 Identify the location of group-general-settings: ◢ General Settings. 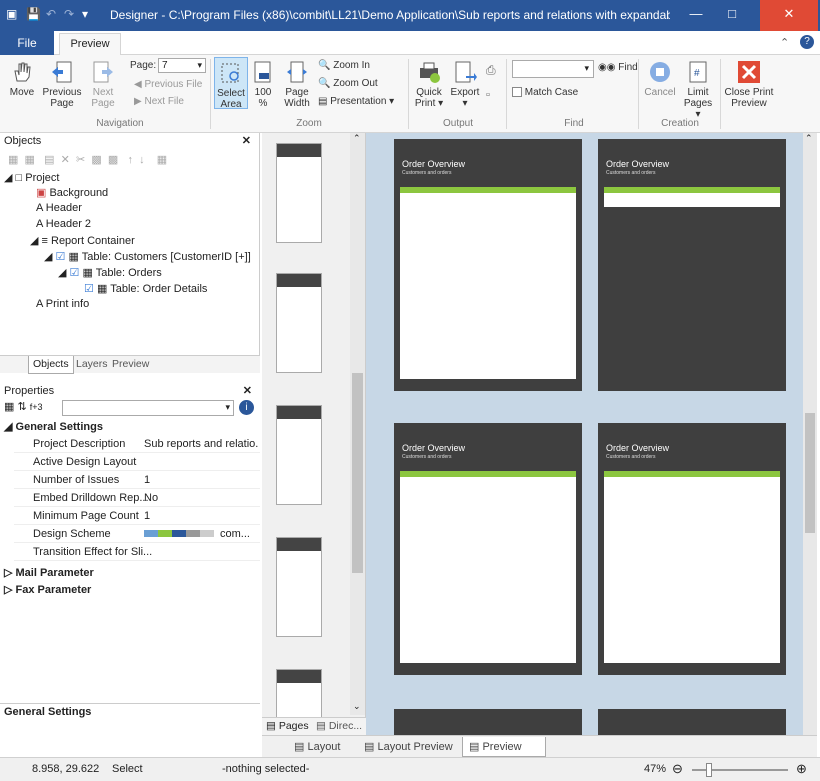
(53, 426).